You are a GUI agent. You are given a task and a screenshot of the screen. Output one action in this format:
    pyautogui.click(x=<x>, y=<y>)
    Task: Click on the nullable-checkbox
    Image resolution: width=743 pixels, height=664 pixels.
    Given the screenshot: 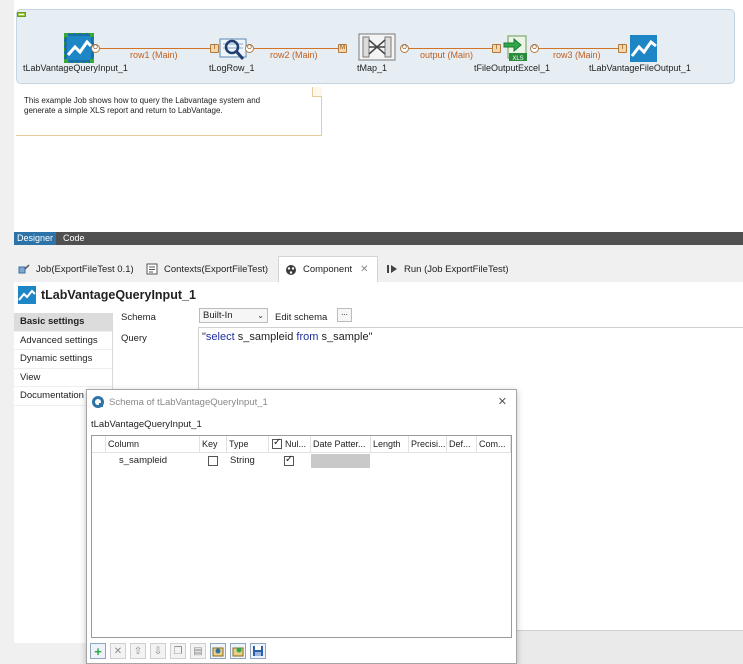 What is the action you would take?
    pyautogui.click(x=289, y=460)
    